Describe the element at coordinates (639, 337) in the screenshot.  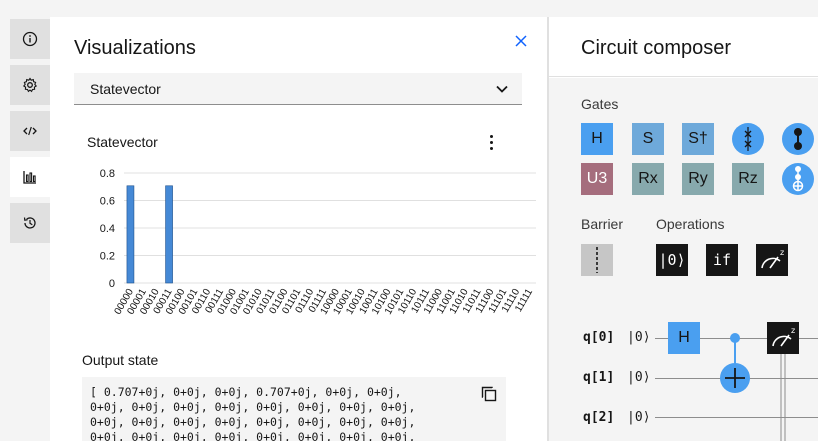
I see `qubit-init-q0: |0⟩` at that location.